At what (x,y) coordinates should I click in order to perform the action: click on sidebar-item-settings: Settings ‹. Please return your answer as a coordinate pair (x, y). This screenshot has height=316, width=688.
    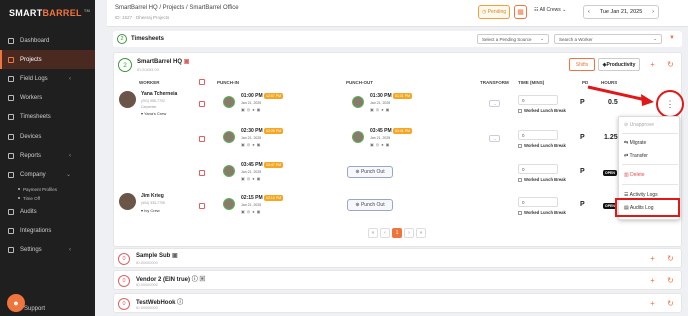
    Looking at the image, I should click on (47, 250).